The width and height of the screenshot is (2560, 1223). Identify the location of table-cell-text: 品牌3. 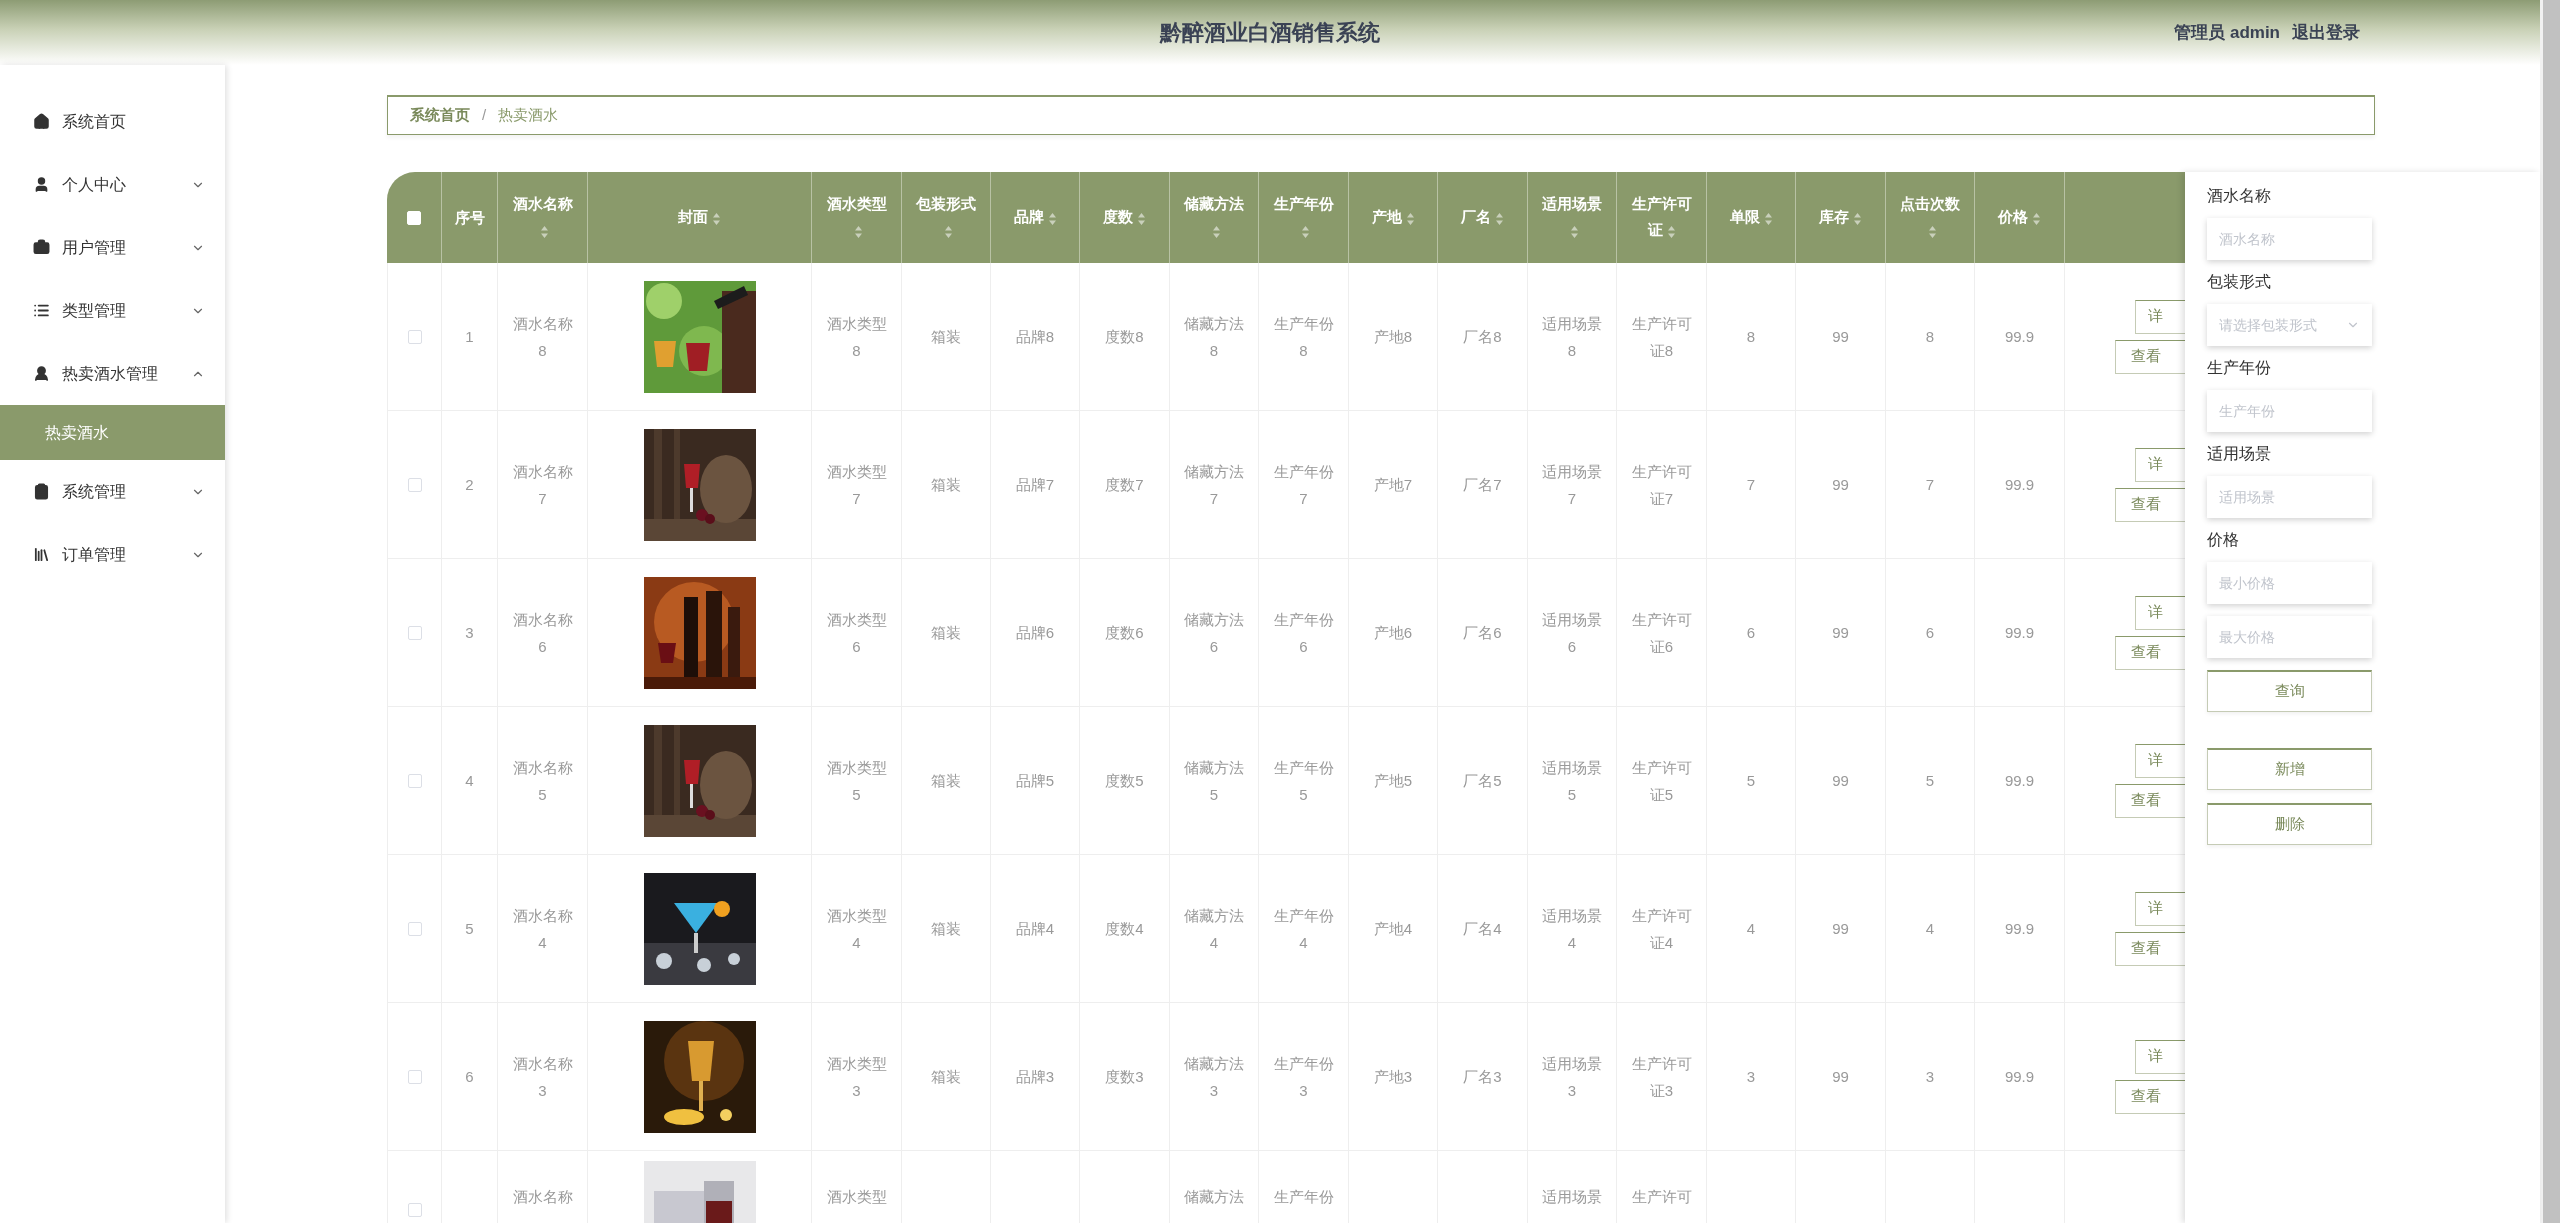
(1035, 1077).